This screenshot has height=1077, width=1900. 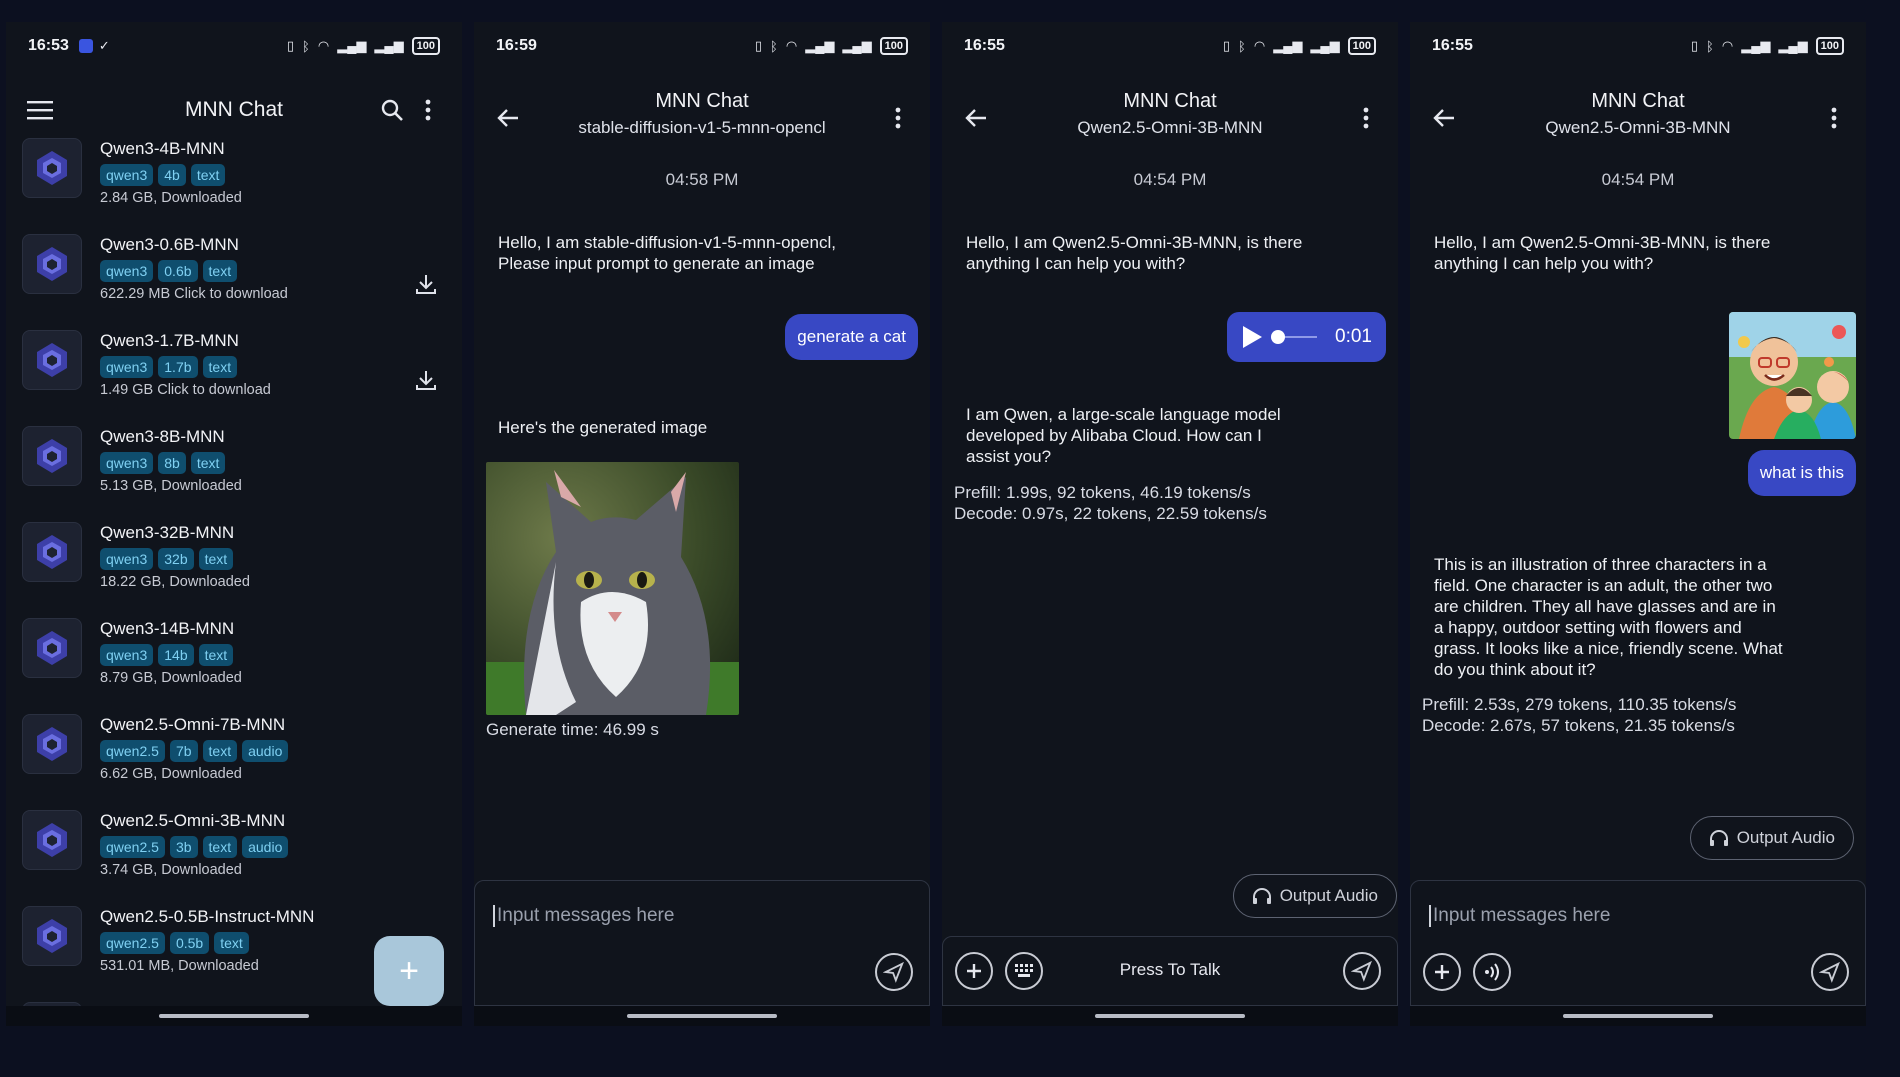 I want to click on model-status: 3.74 GB, Downloaded, so click(x=171, y=870).